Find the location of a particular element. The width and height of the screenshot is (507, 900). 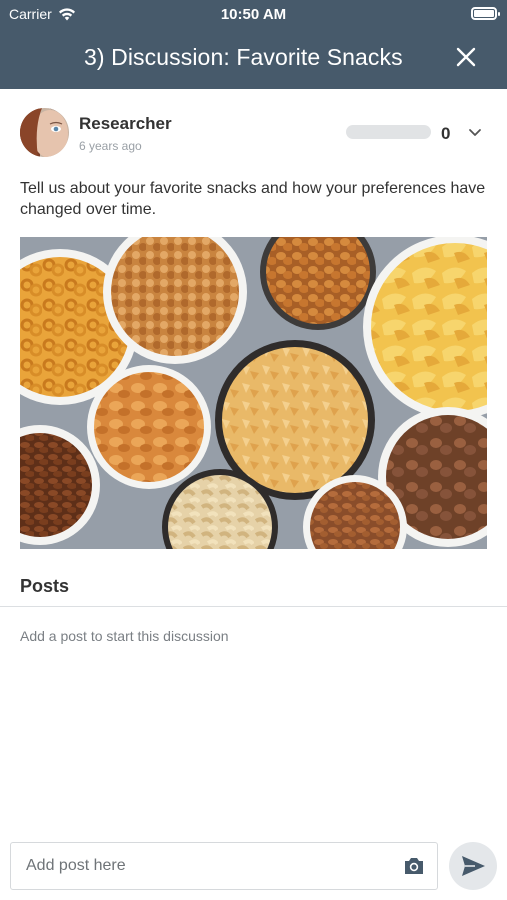

avatar is located at coordinates (44, 132).